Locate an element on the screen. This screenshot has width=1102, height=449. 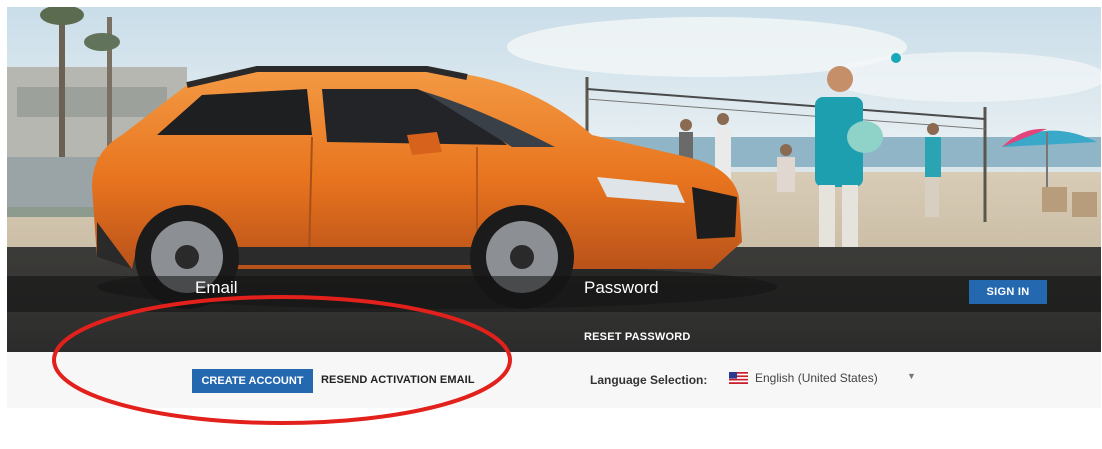
chevron-down-icon: ▼ is located at coordinates (911, 376).